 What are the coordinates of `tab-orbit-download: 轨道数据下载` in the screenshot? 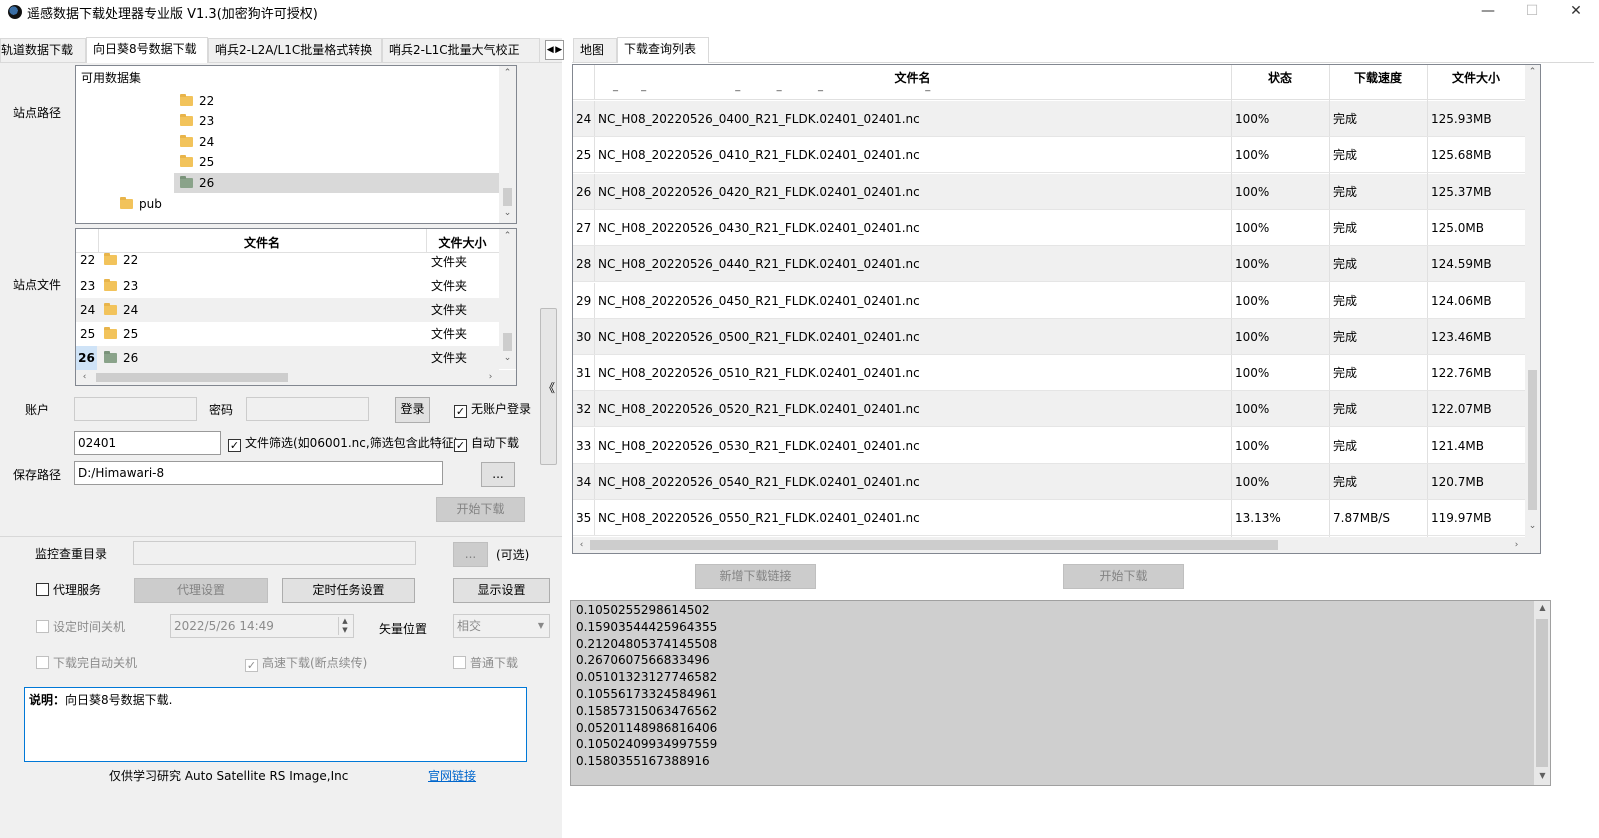 It's located at (43, 50).